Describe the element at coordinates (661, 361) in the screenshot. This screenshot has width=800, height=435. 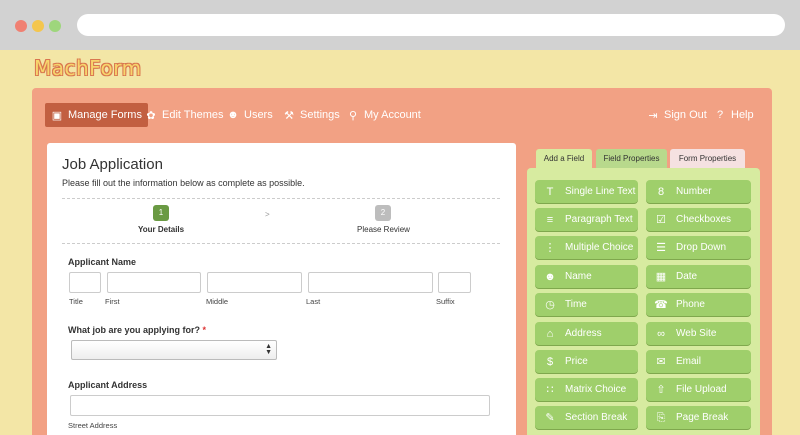
I see `envelope-icon: ✉` at that location.